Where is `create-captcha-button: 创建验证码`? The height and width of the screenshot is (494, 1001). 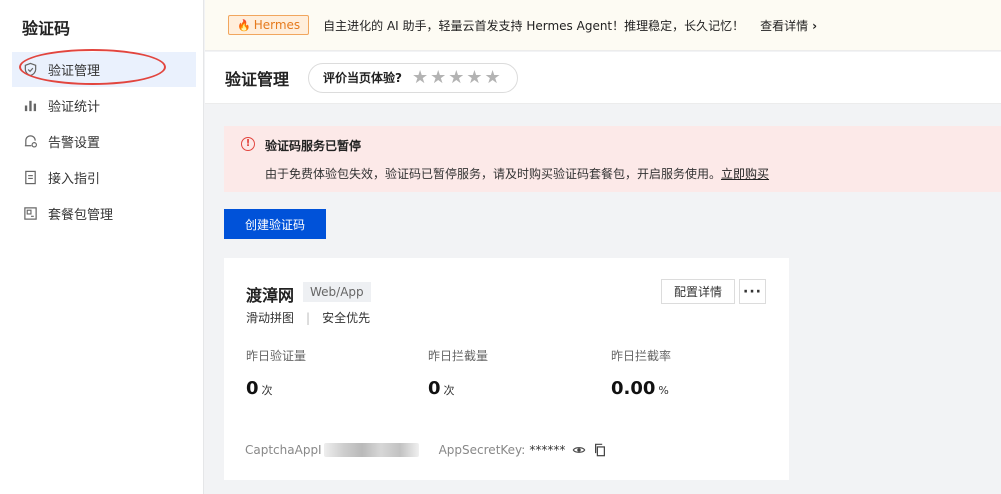 create-captcha-button: 创建验证码 is located at coordinates (275, 224).